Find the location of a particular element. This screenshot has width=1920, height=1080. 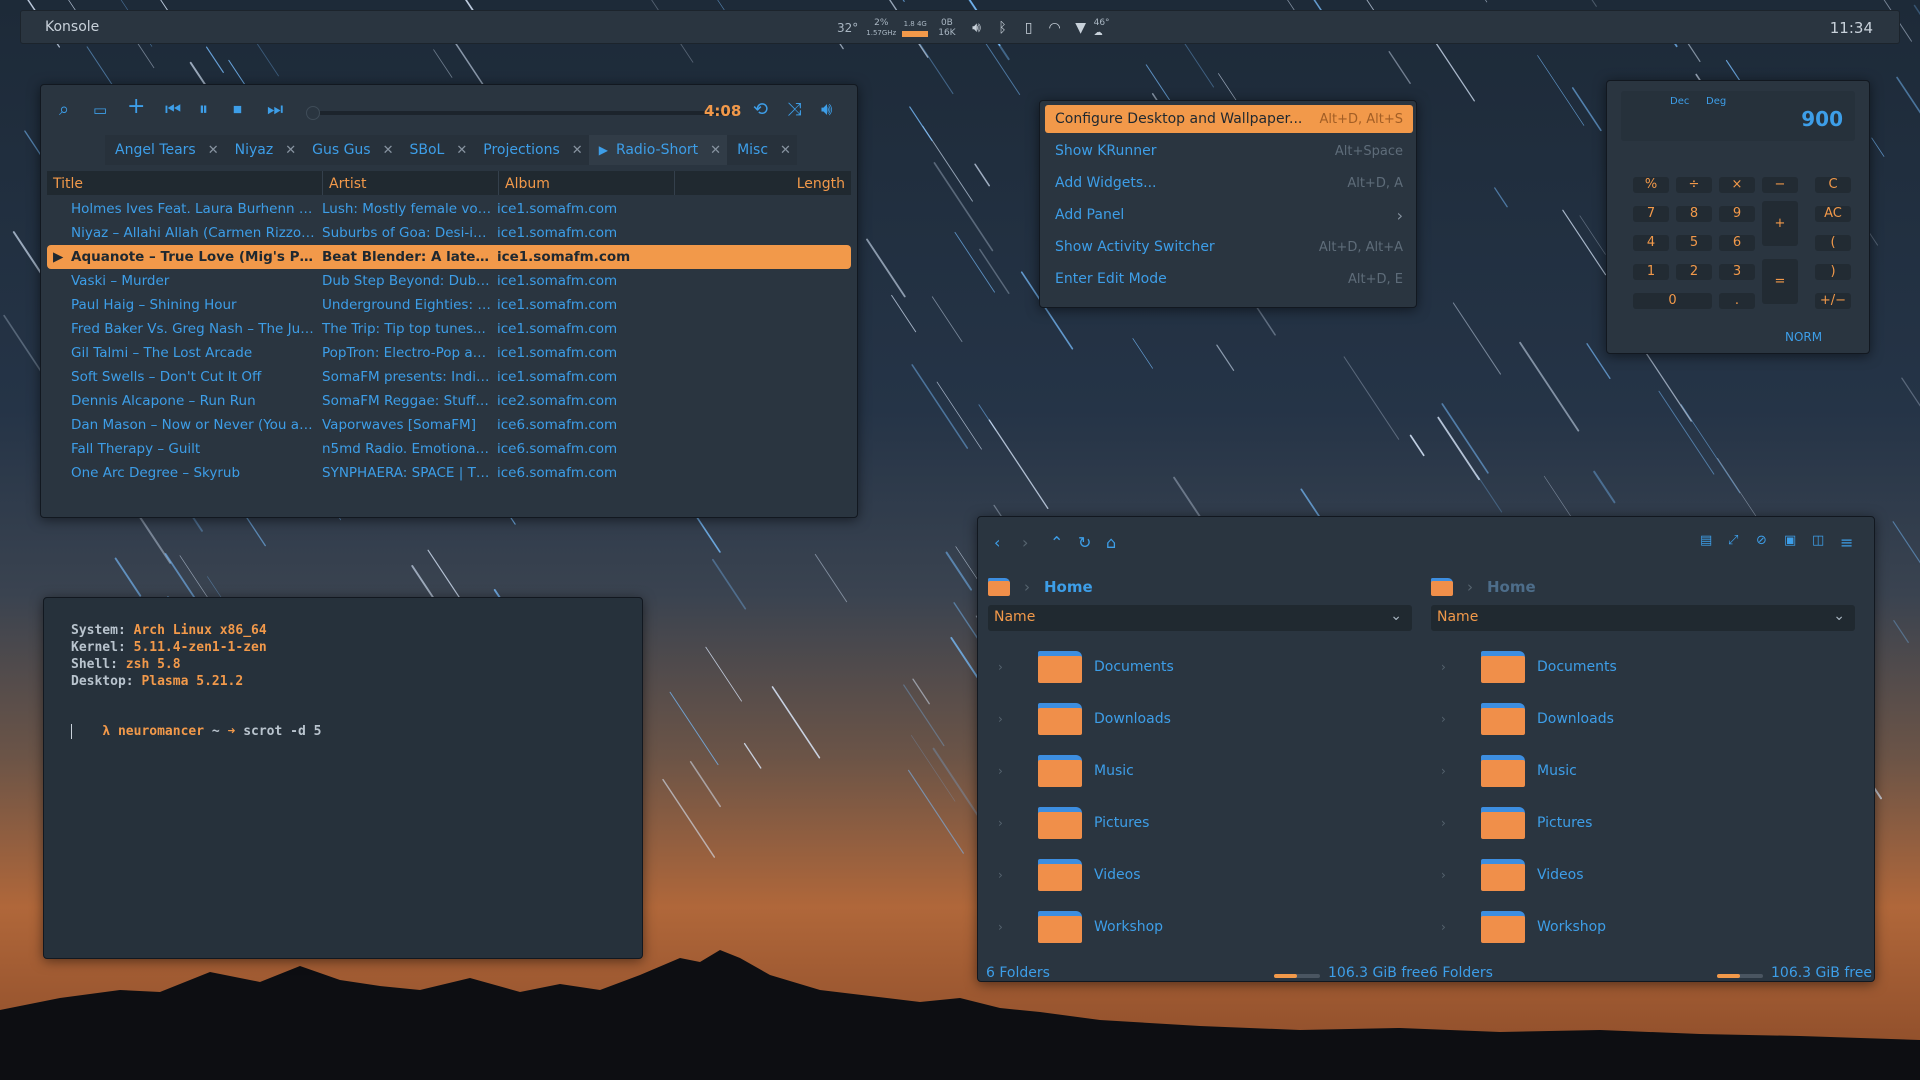

column-artist: Artist is located at coordinates (411, 183).